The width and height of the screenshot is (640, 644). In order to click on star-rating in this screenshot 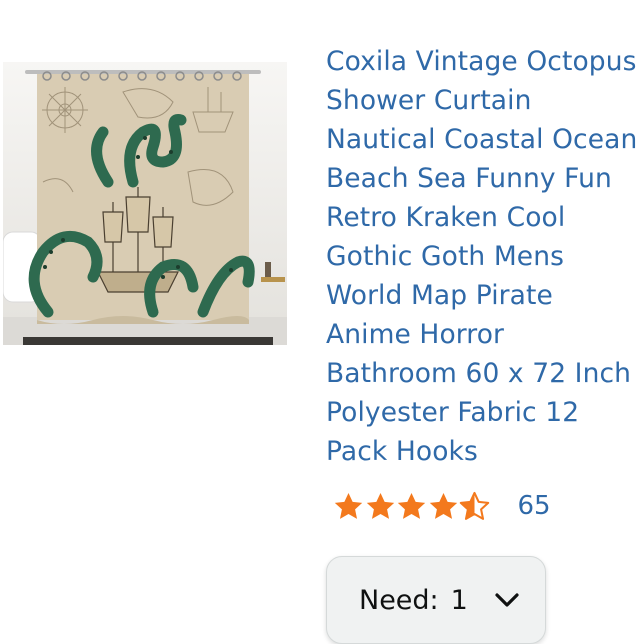, I will do `click(412, 506)`.